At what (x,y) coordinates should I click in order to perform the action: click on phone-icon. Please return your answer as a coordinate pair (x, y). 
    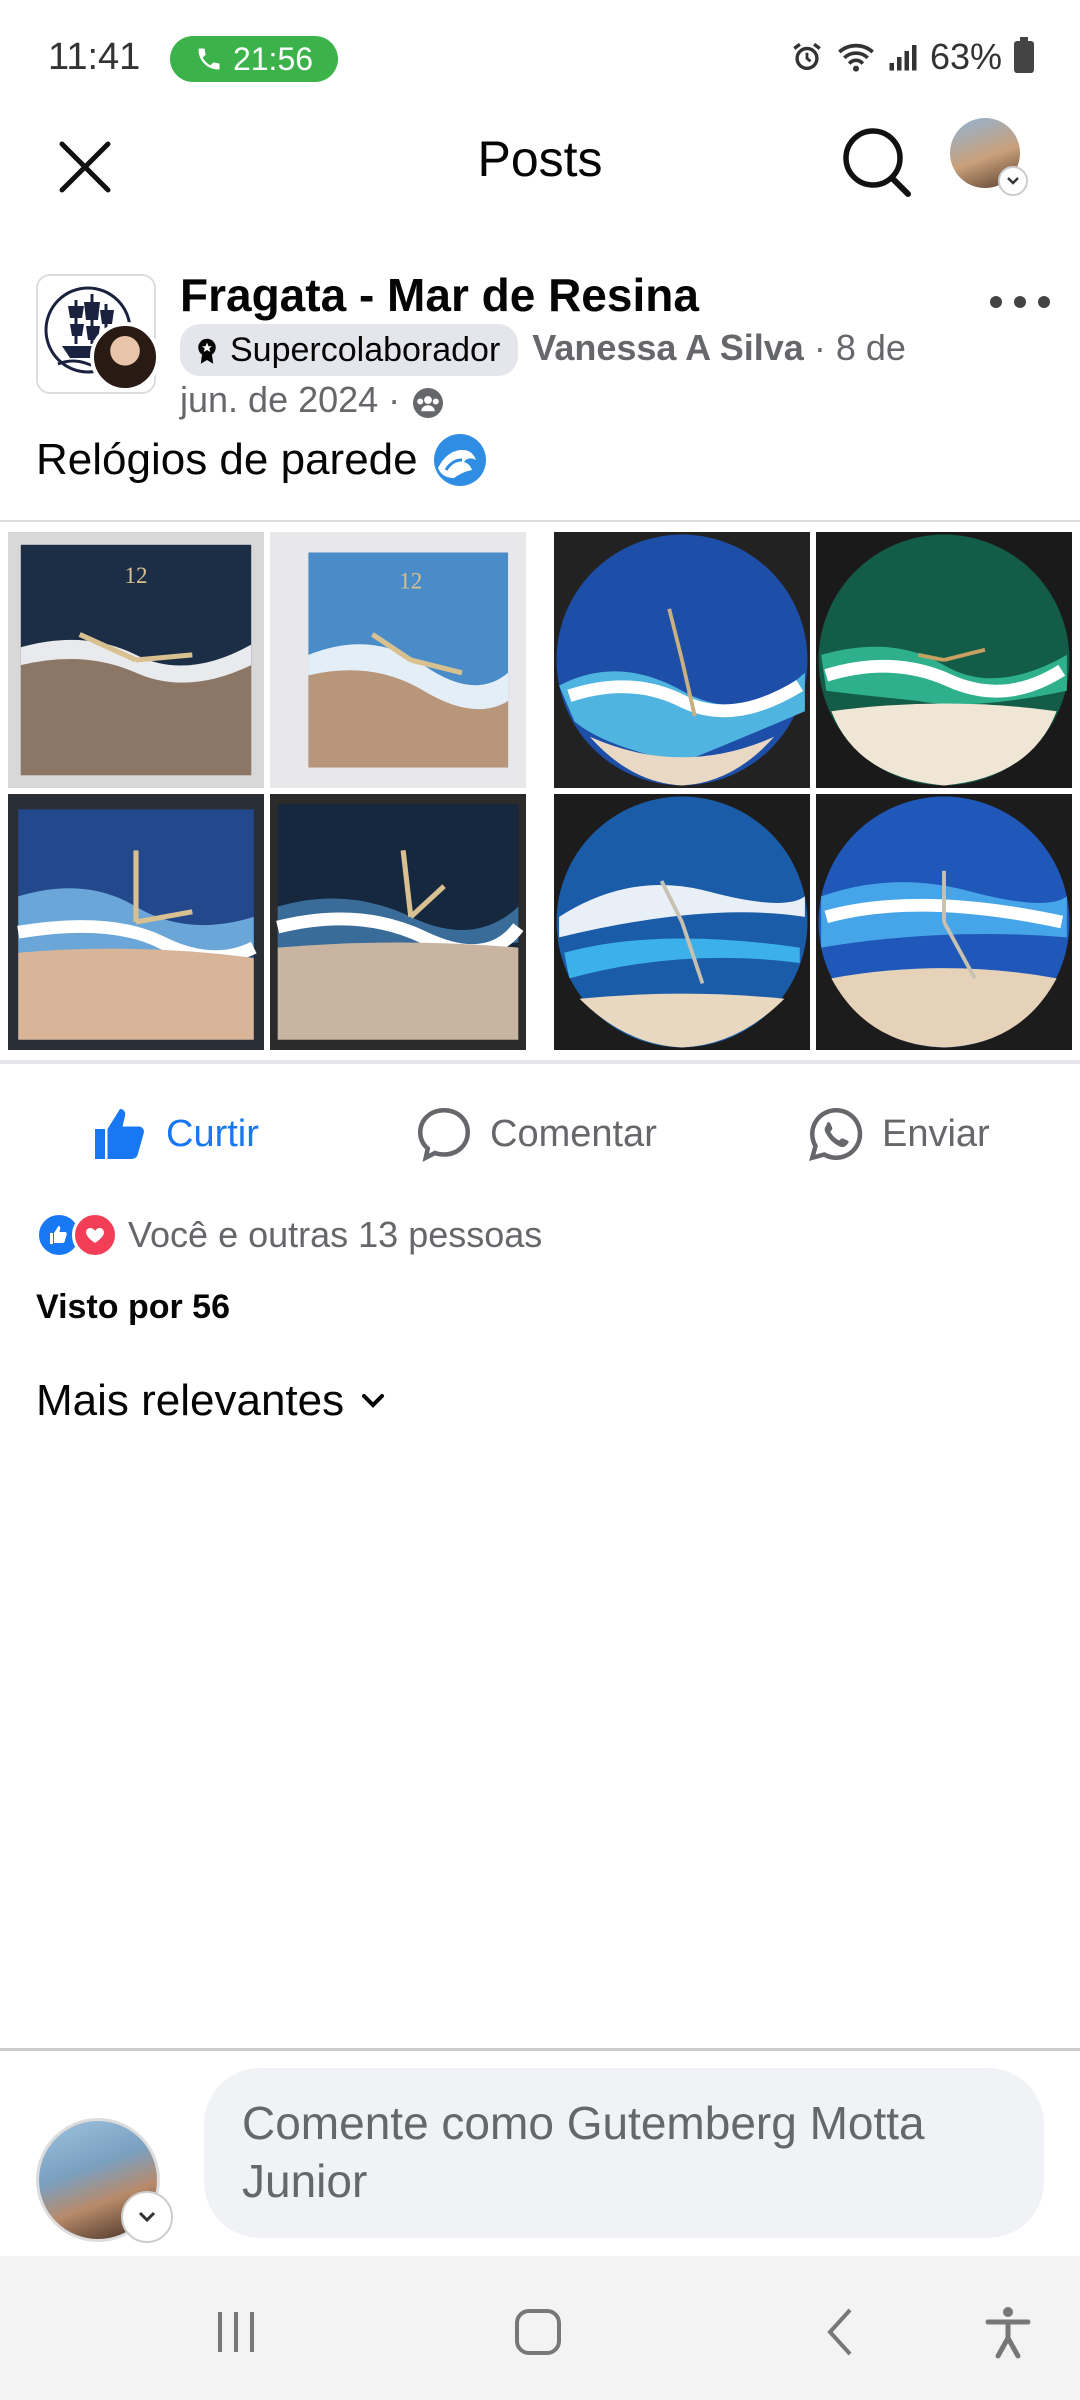
    Looking at the image, I should click on (209, 59).